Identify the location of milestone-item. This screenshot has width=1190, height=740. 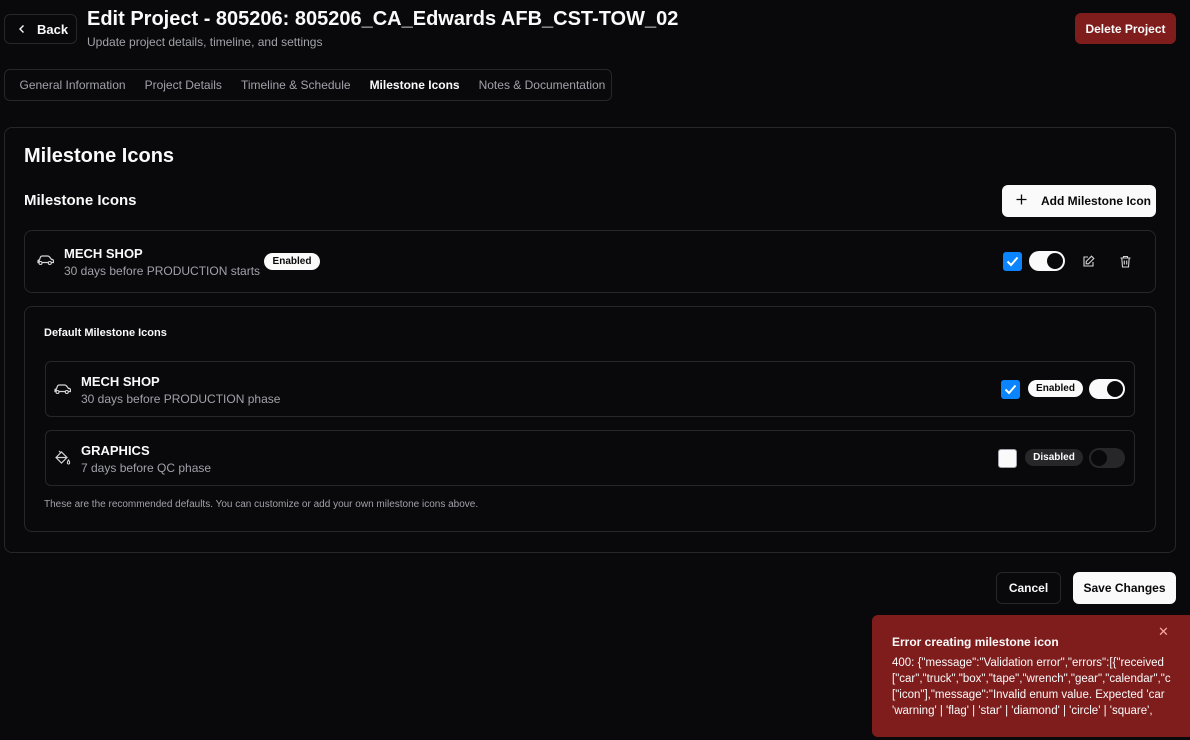
(590, 261).